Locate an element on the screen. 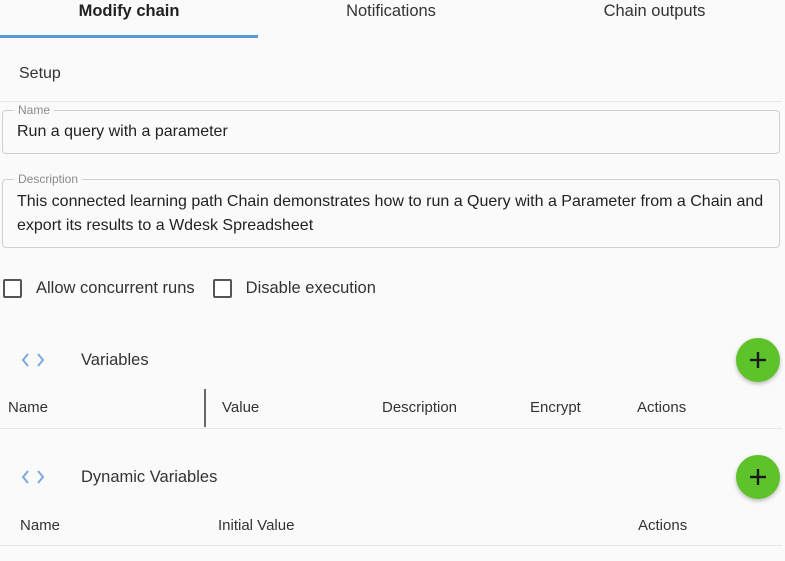 The image size is (785, 561). add-dynamic-variable-button is located at coordinates (758, 477).